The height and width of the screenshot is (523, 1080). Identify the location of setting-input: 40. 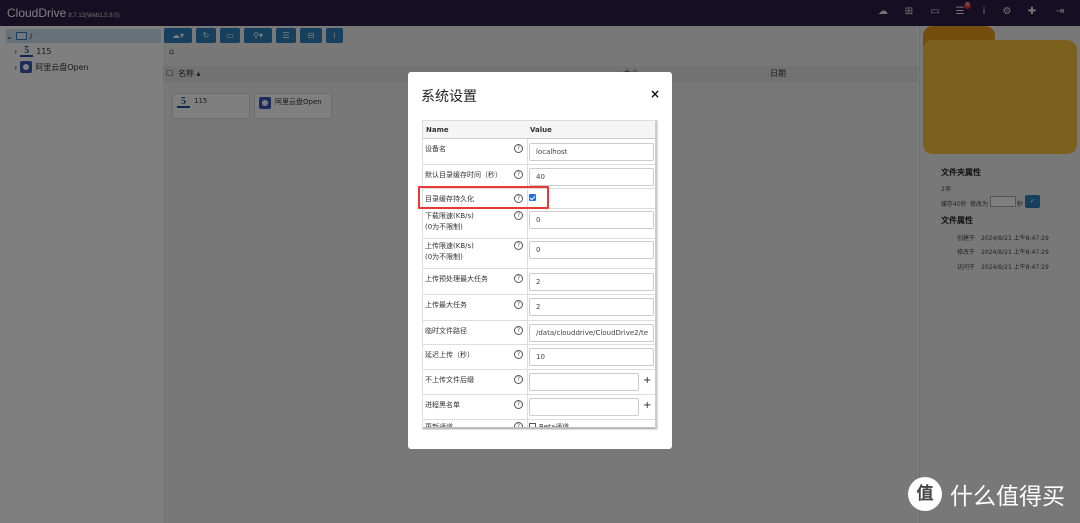
(591, 177).